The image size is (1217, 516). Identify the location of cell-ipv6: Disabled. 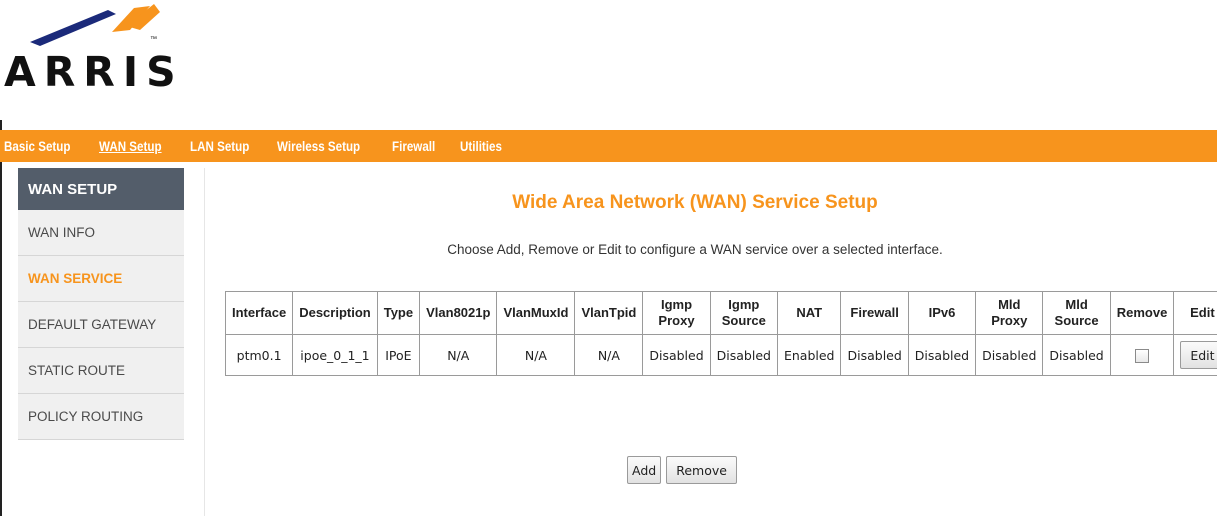
(942, 355).